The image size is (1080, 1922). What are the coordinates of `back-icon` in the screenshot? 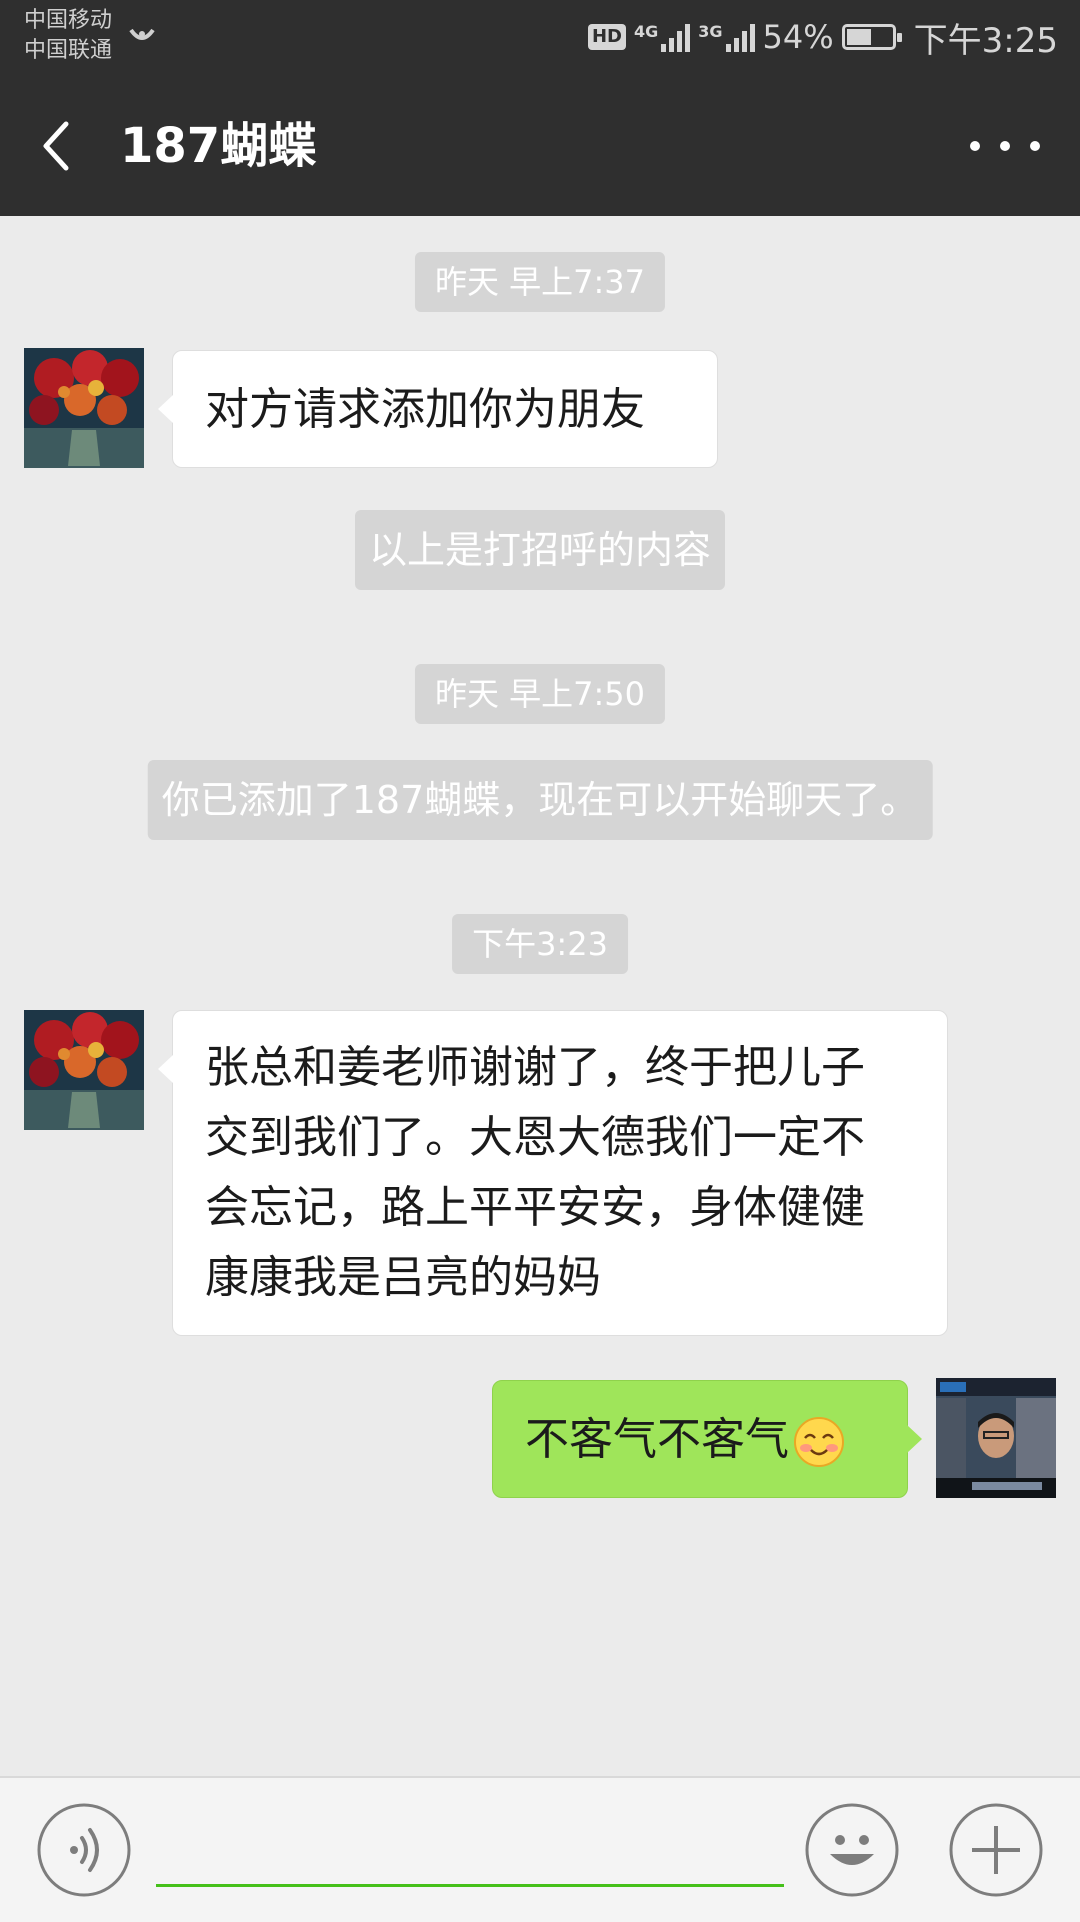 It's located at (61, 146).